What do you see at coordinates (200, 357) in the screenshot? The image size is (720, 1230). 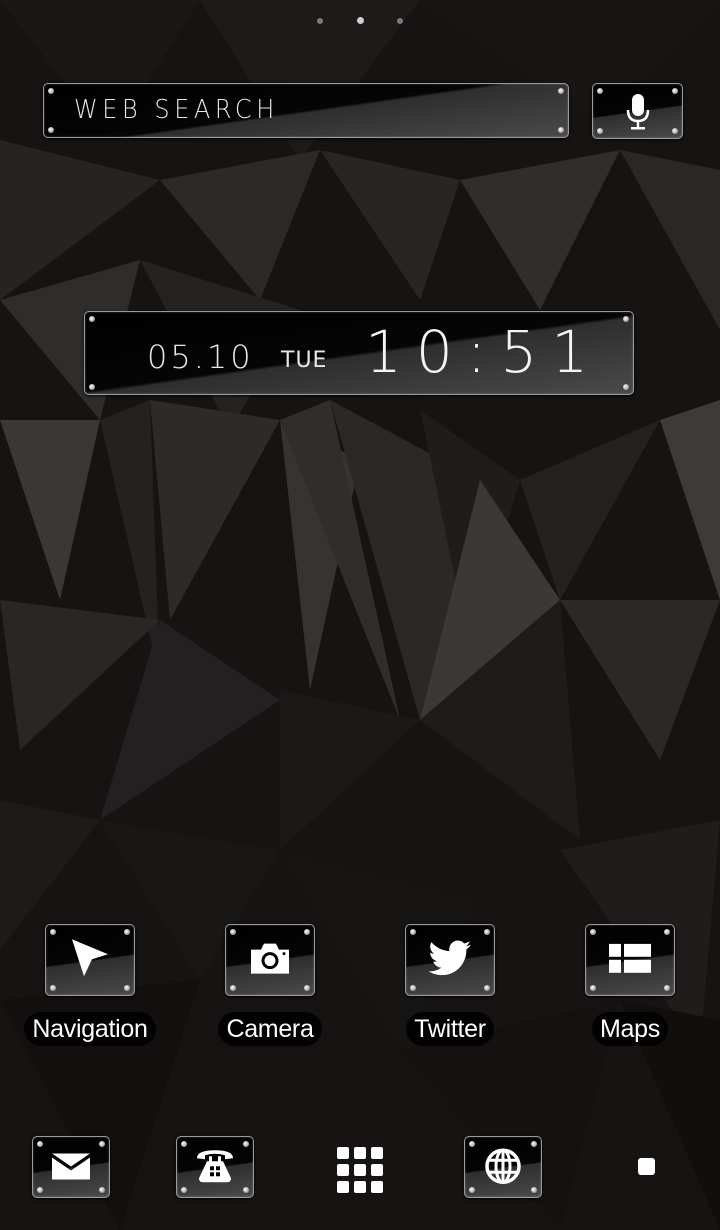 I see `clock-date: 05.10` at bounding box center [200, 357].